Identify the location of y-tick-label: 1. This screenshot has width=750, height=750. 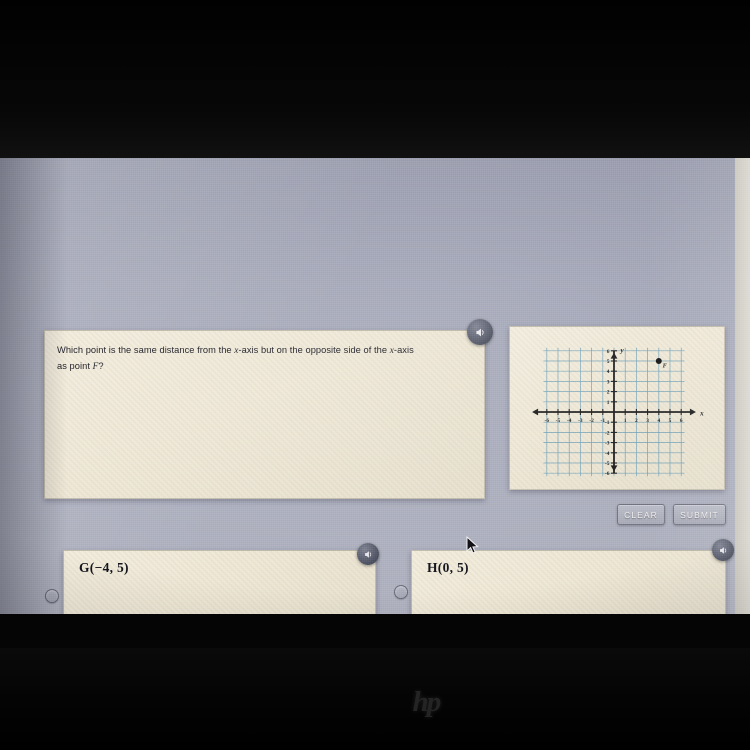
(608, 403).